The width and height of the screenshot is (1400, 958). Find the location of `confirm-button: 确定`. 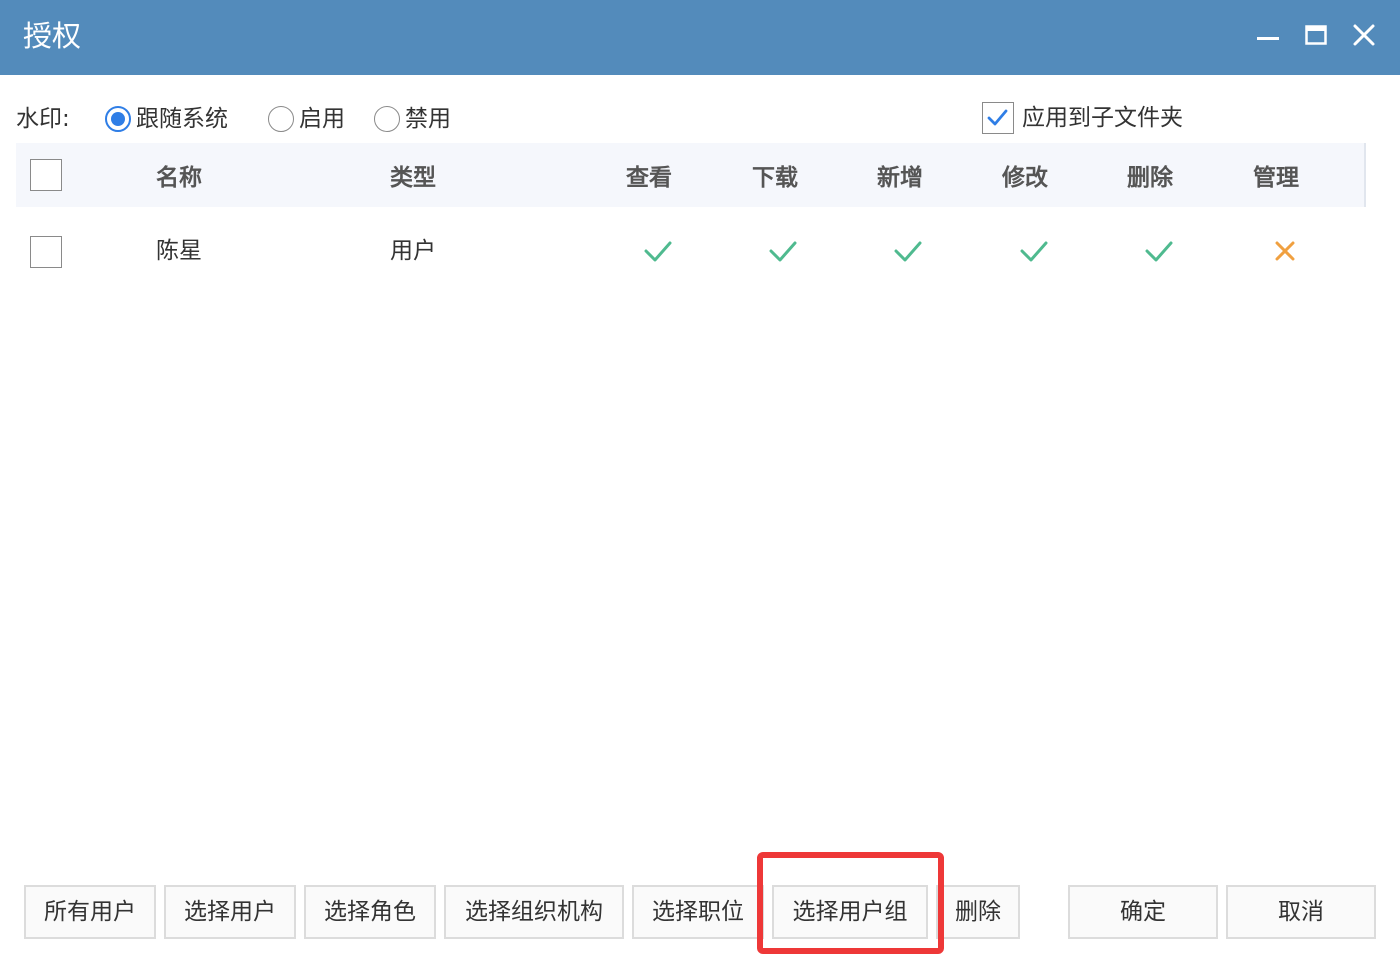

confirm-button: 确定 is located at coordinates (1143, 912).